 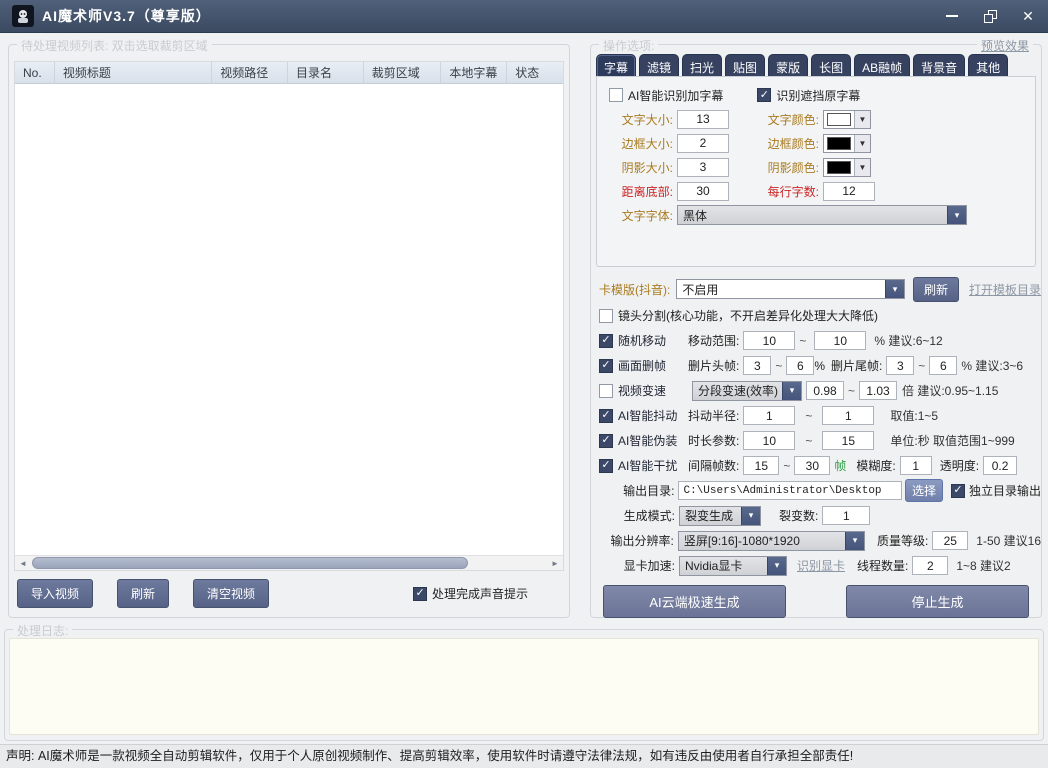 I want to click on fission-count-label: 裂变数:, so click(x=799, y=516).